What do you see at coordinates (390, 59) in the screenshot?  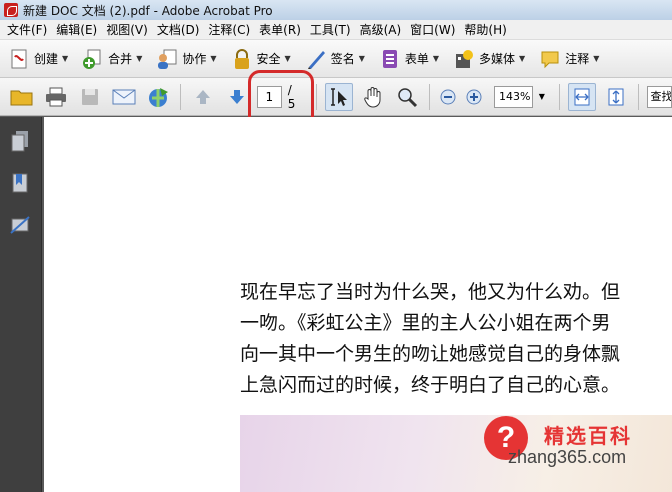 I see `form-icon` at bounding box center [390, 59].